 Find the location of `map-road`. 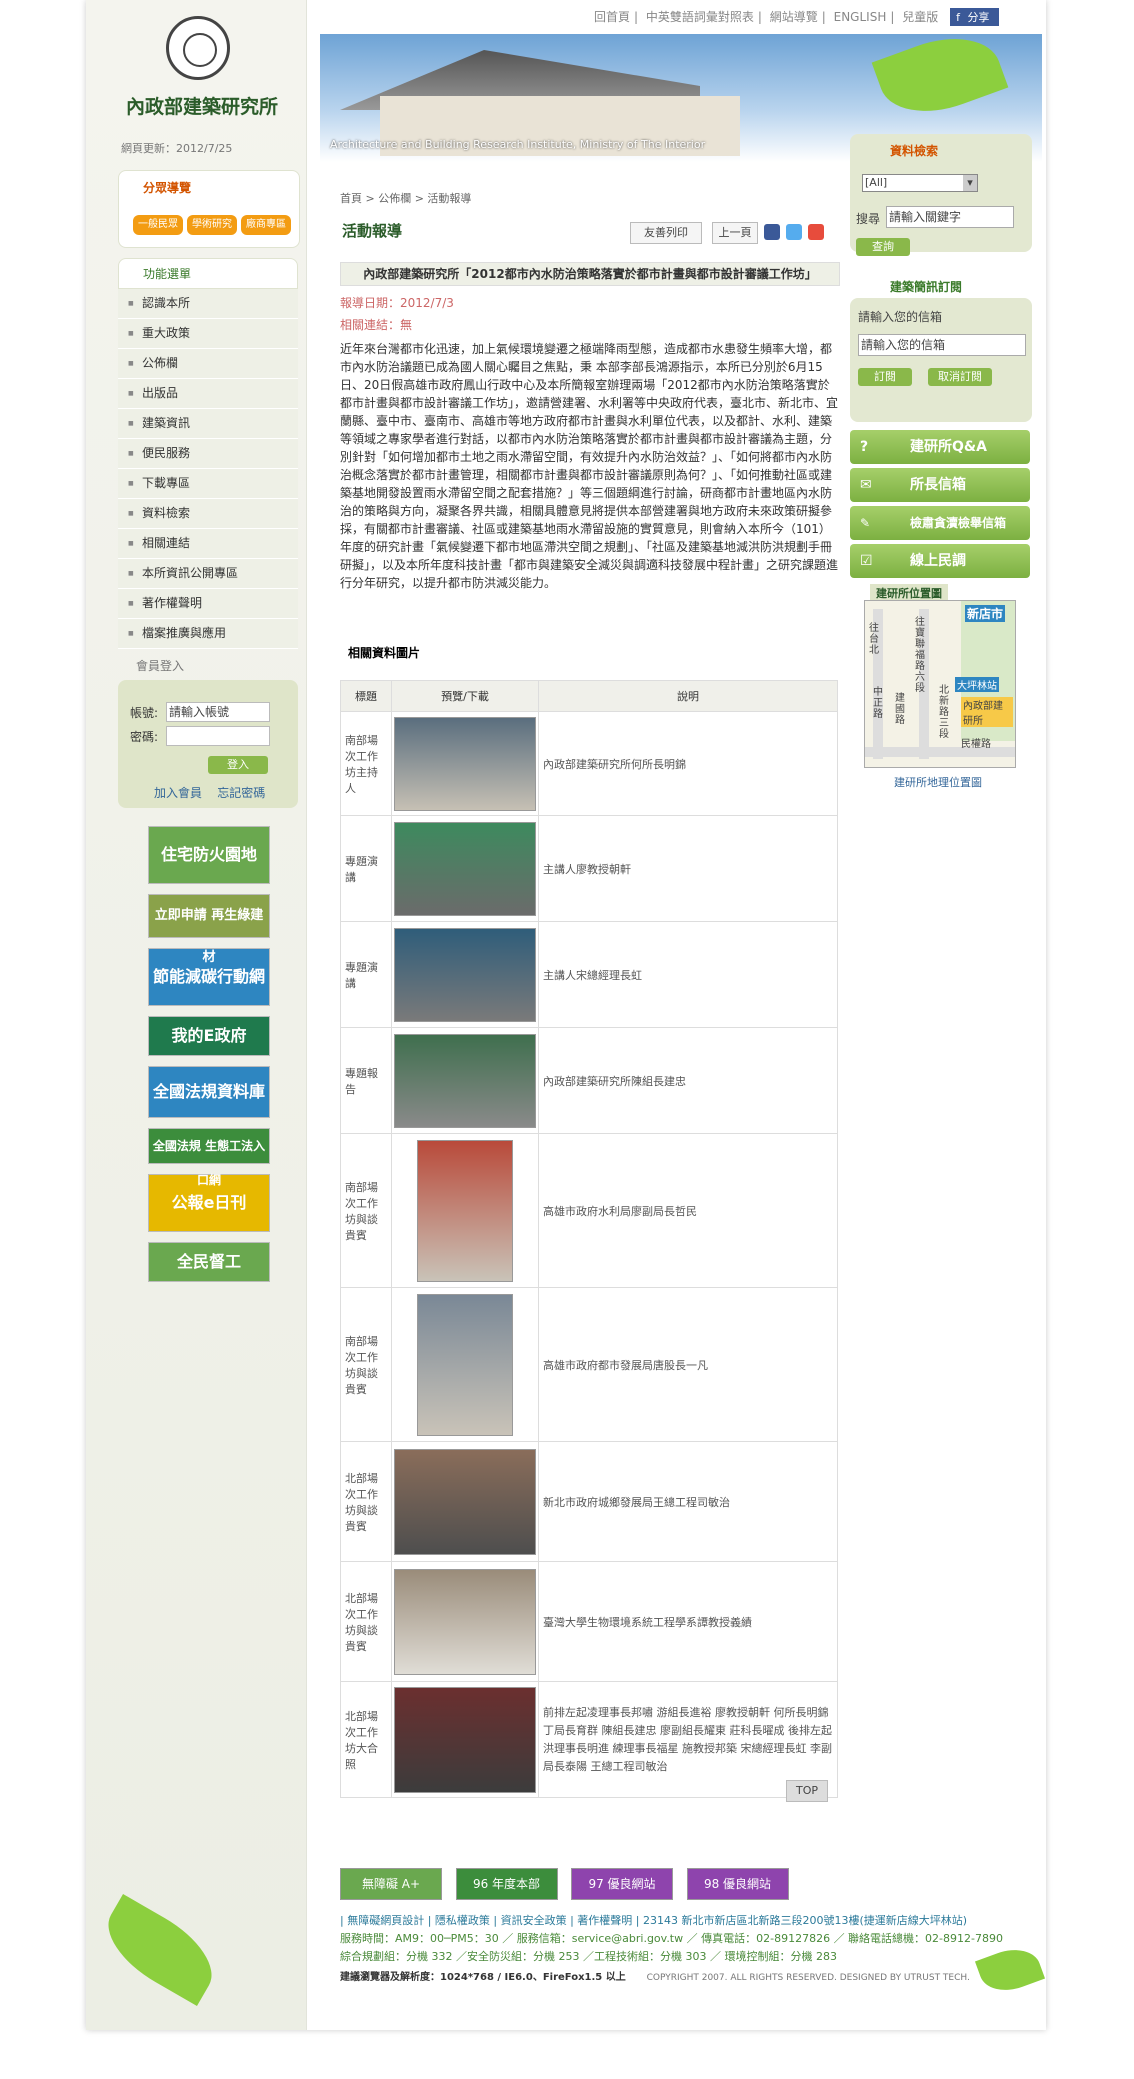

map-road is located at coordinates (940, 752).